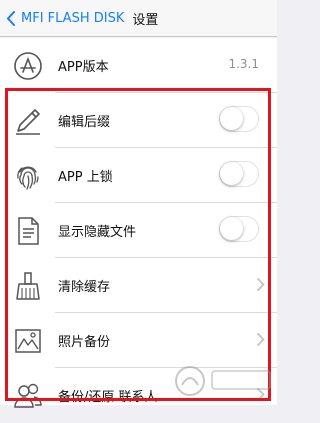 The width and height of the screenshot is (320, 423). What do you see at coordinates (145, 20) in the screenshot?
I see `page-title: 设置` at bounding box center [145, 20].